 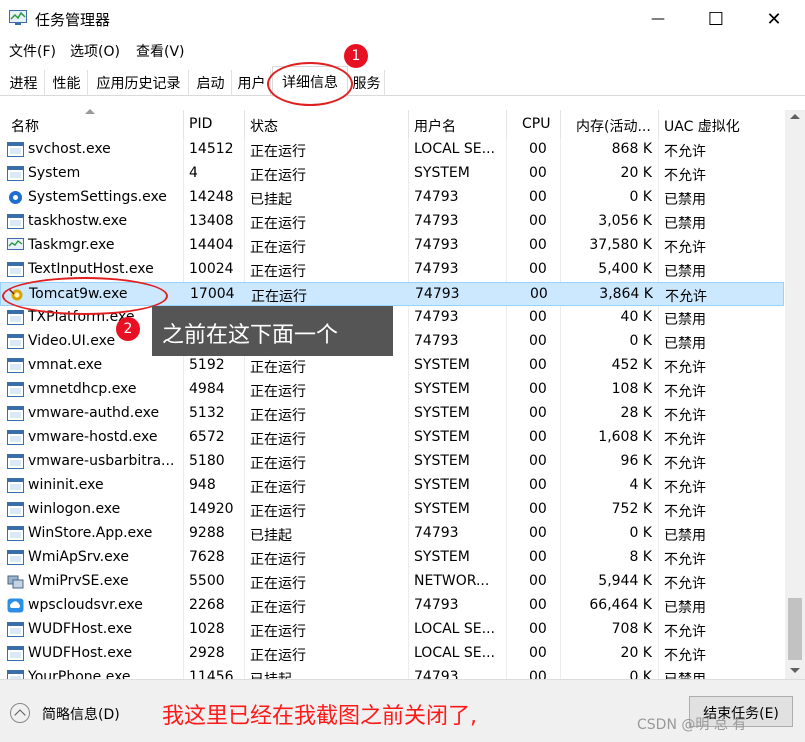 I want to click on scroll-up-icon, so click(x=795, y=116).